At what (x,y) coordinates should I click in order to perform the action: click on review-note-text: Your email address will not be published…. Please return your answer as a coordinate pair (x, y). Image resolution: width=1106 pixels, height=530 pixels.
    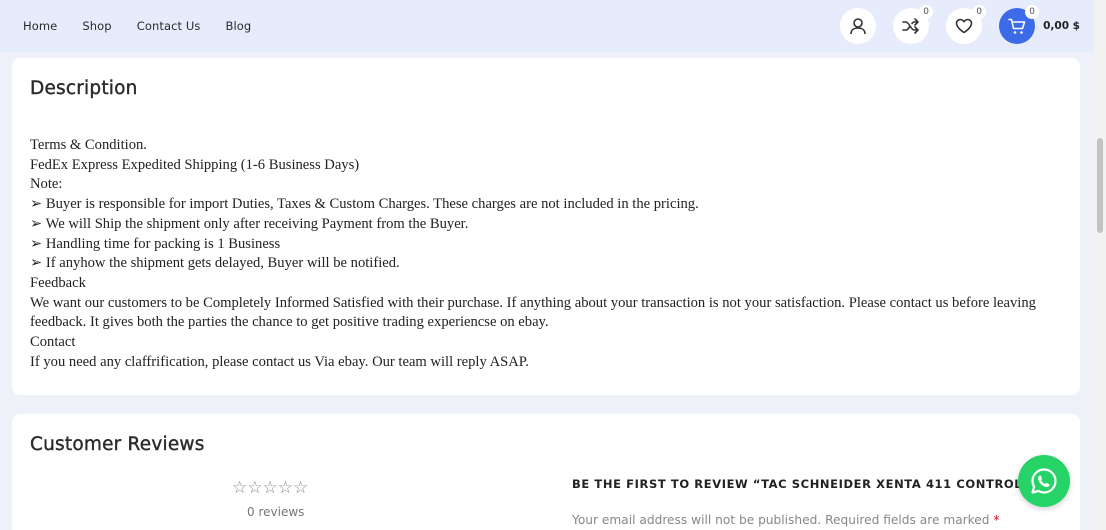
    Looking at the image, I should click on (781, 520).